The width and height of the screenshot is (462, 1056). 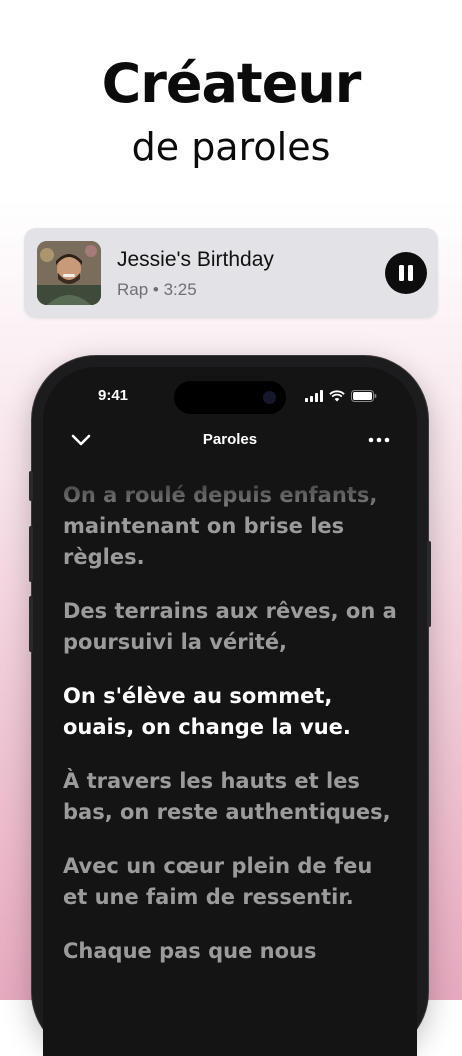 I want to click on dynamic-island, so click(x=230, y=397).